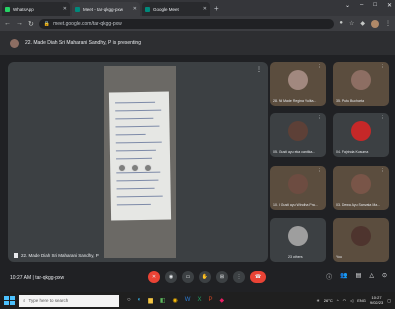  I want to click on maximize-button: □, so click(375, 5).